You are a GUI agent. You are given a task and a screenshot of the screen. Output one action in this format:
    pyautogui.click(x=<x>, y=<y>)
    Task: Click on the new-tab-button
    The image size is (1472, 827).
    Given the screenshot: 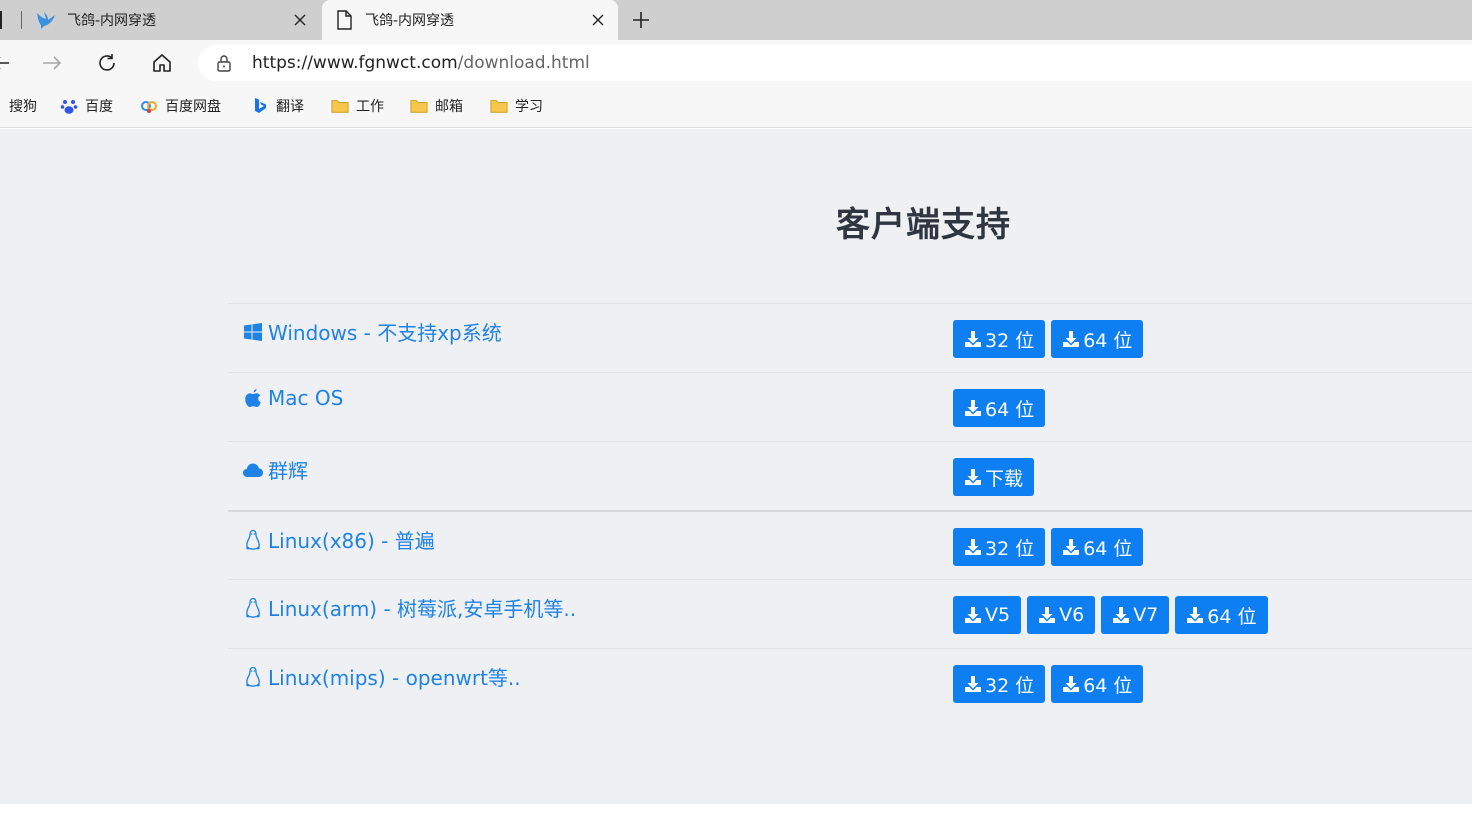 What is the action you would take?
    pyautogui.click(x=641, y=20)
    